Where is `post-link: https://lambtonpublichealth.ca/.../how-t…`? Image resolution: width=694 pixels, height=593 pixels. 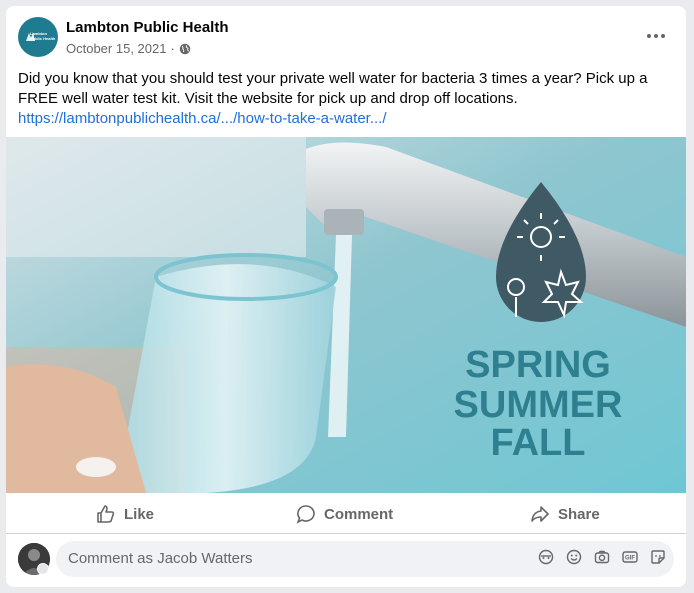
post-link: https://lambtonpublichealth.ca/.../how-t… is located at coordinates (348, 119).